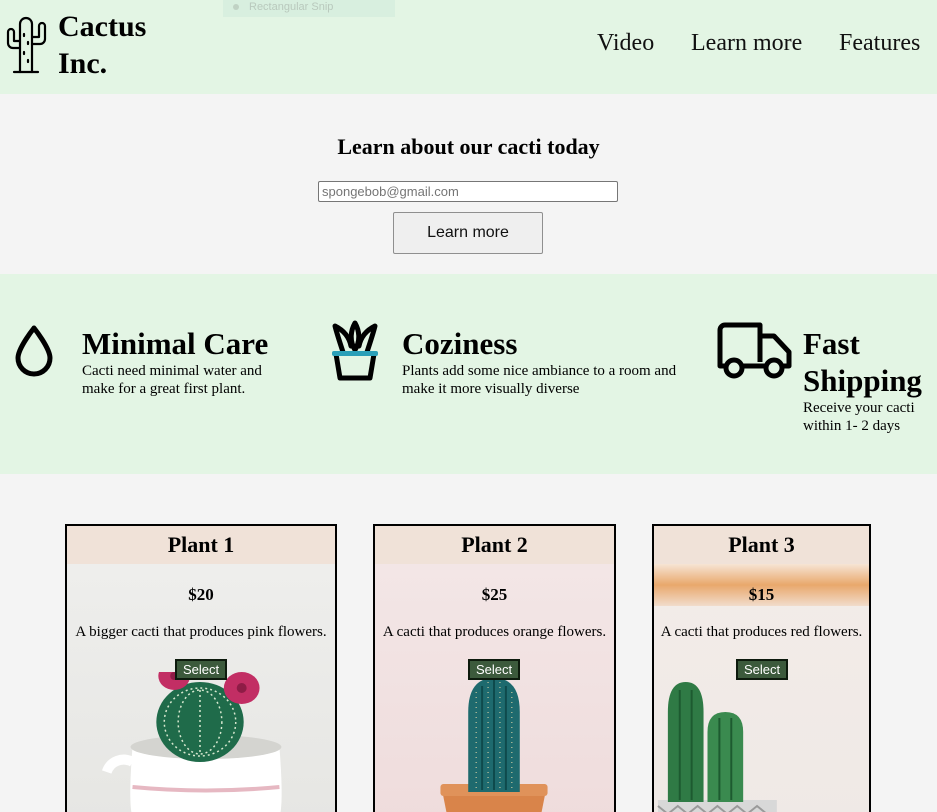 The height and width of the screenshot is (812, 937). Describe the element at coordinates (468, 146) in the screenshot. I see `signup-title: Learn about our cacti today` at that location.